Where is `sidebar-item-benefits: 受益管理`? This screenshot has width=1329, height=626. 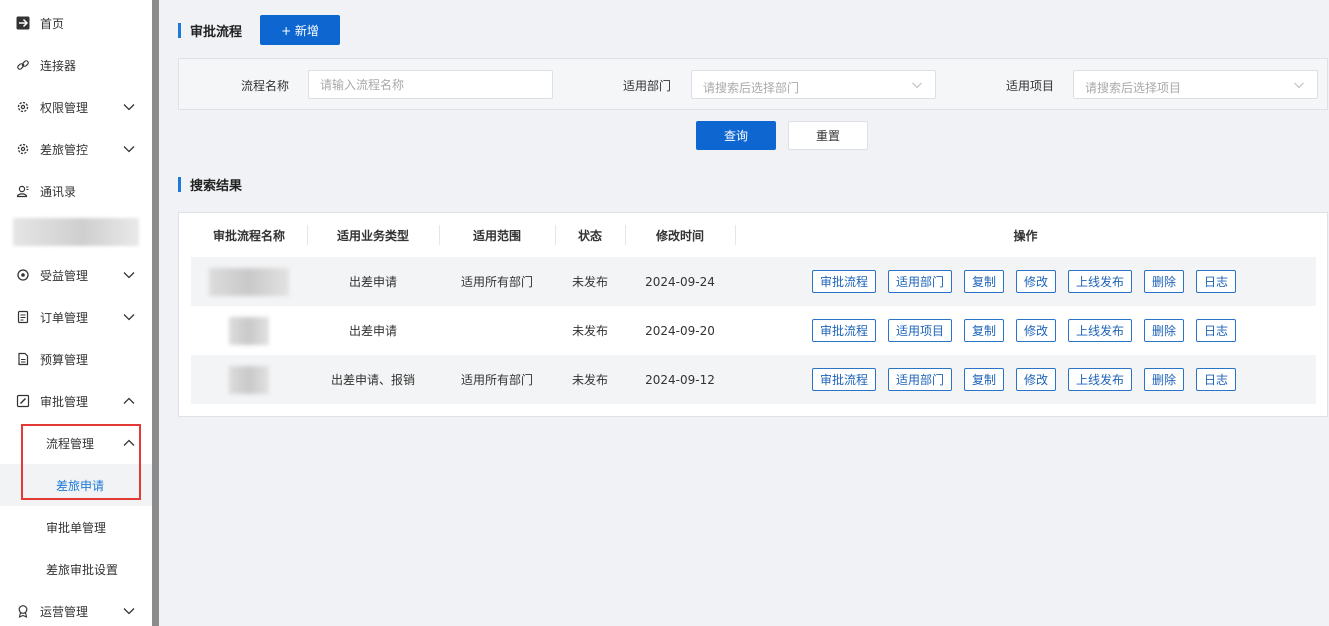 sidebar-item-benefits: 受益管理 is located at coordinates (76, 275).